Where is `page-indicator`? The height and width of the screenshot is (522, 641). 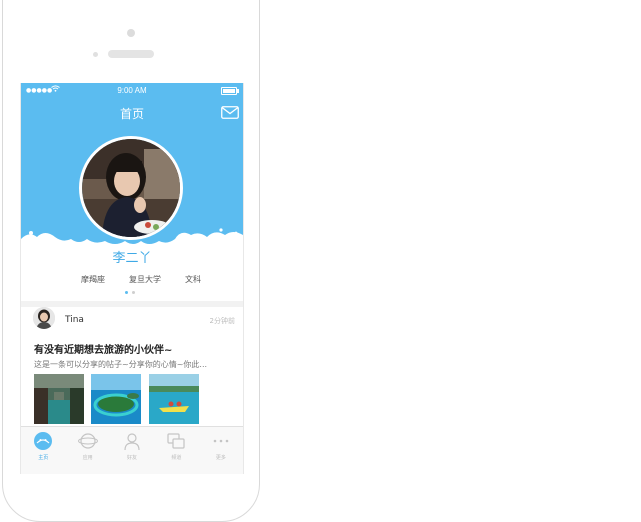
page-indicator is located at coordinates (135, 293).